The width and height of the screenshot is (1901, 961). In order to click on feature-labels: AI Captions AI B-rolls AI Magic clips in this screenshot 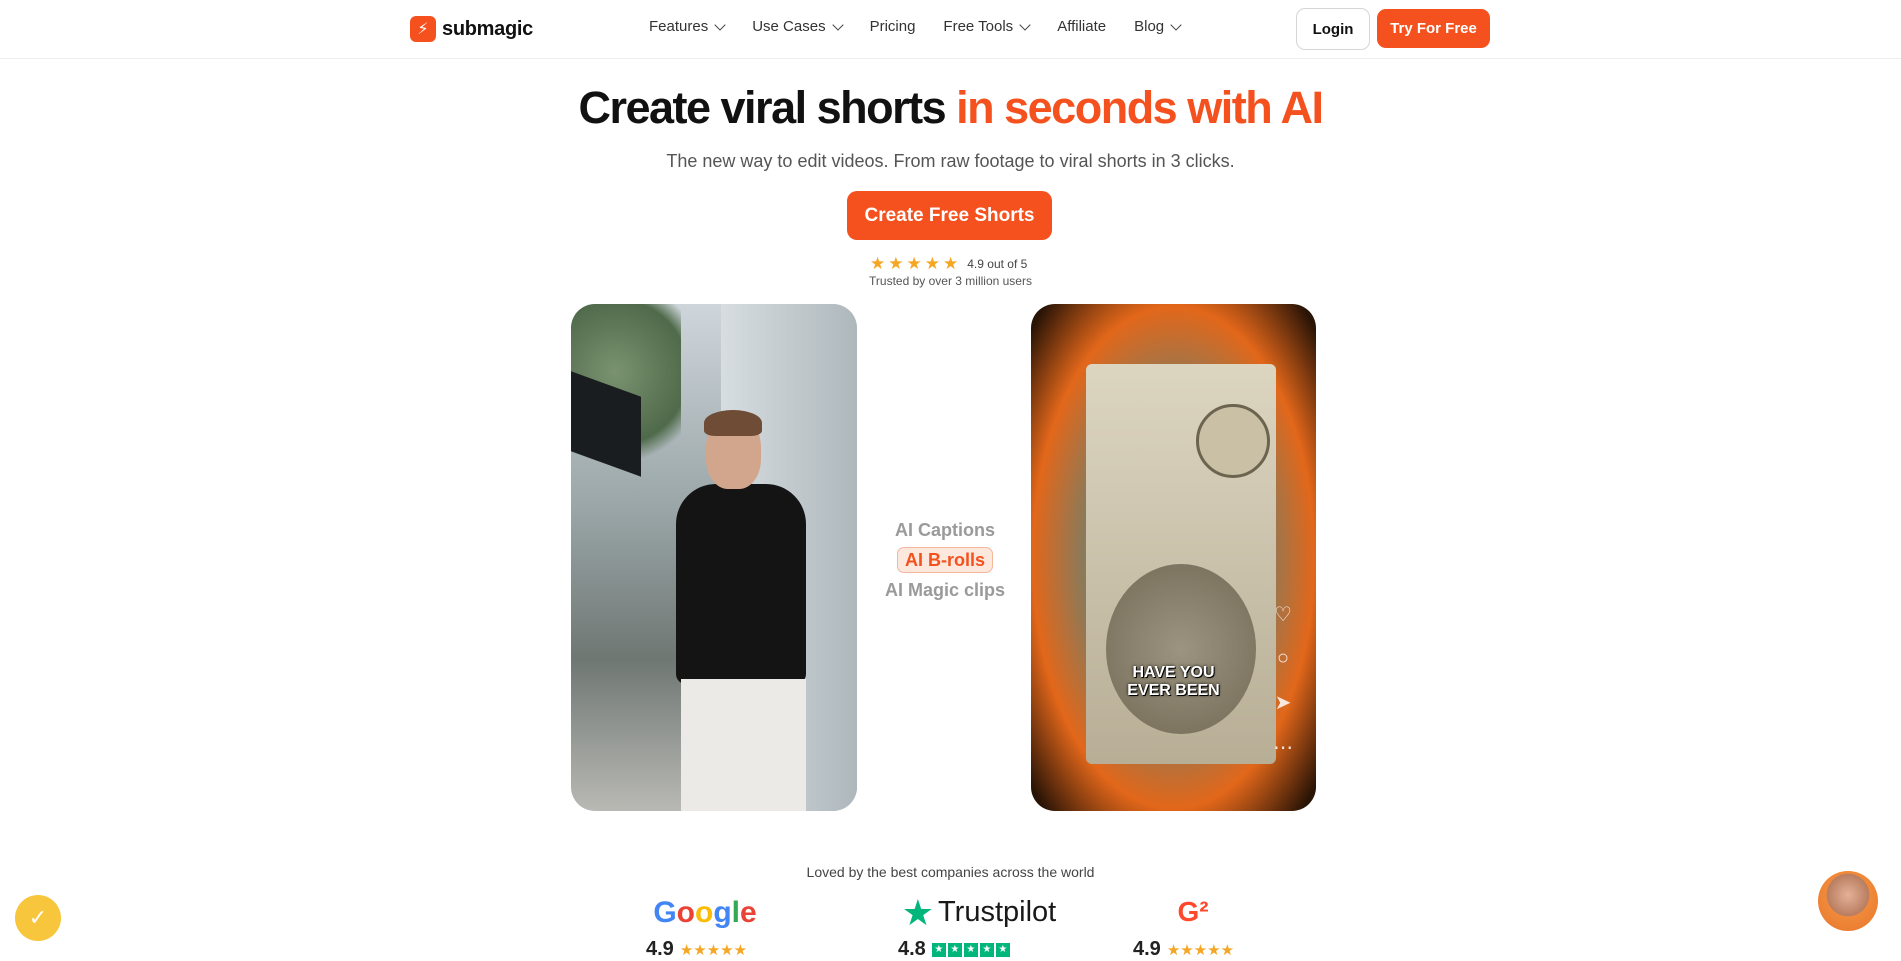, I will do `click(945, 560)`.